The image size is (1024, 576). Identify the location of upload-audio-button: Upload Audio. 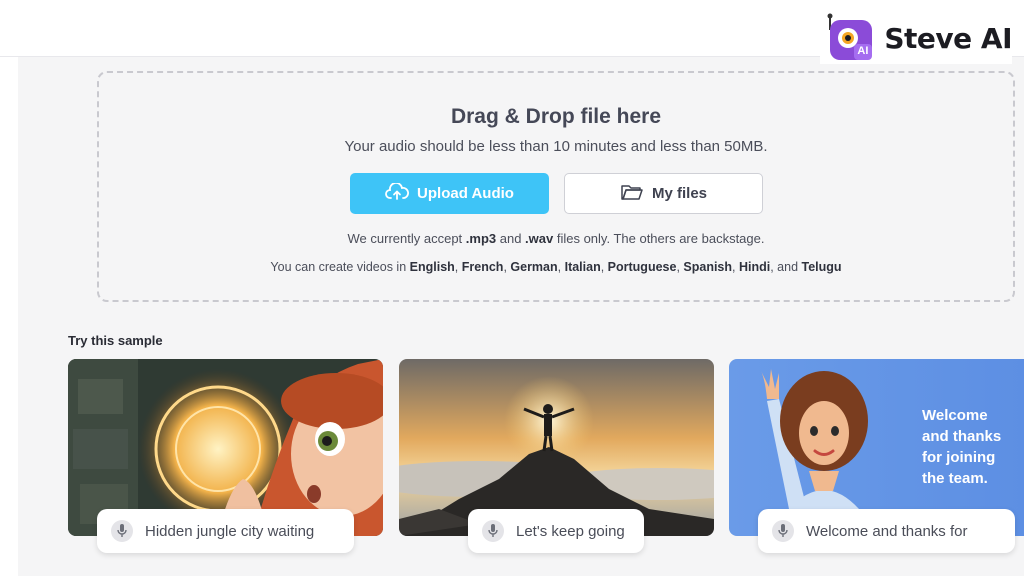
(449, 193).